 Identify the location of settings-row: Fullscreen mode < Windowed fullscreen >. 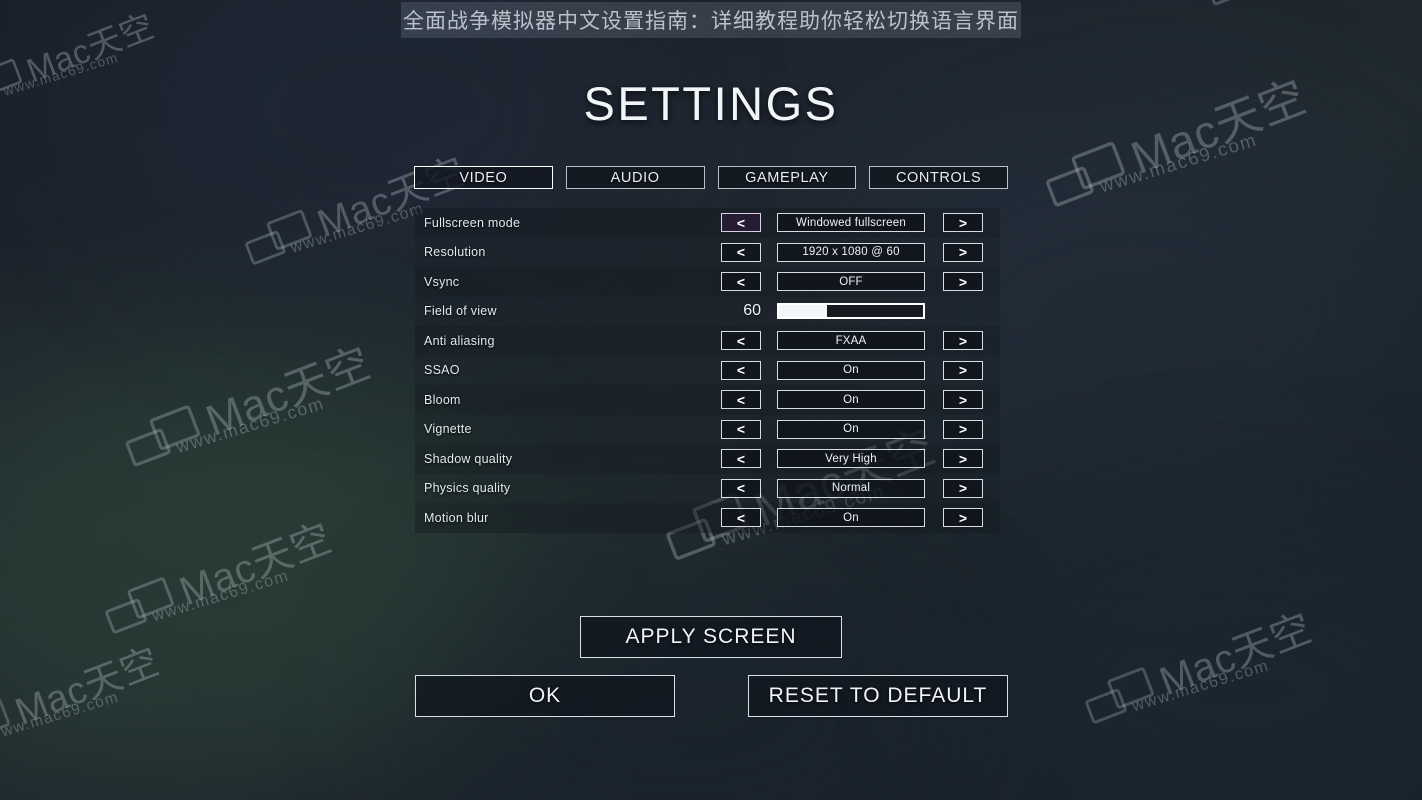
(707, 223).